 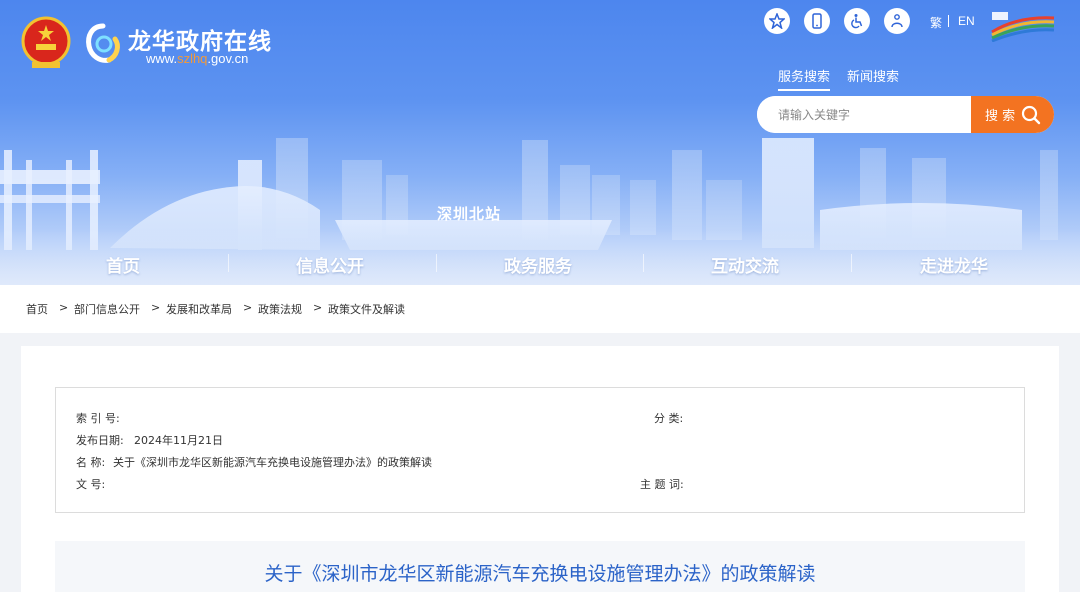 What do you see at coordinates (228, 58) in the screenshot?
I see `site-url-suffix: .gov.cn` at bounding box center [228, 58].